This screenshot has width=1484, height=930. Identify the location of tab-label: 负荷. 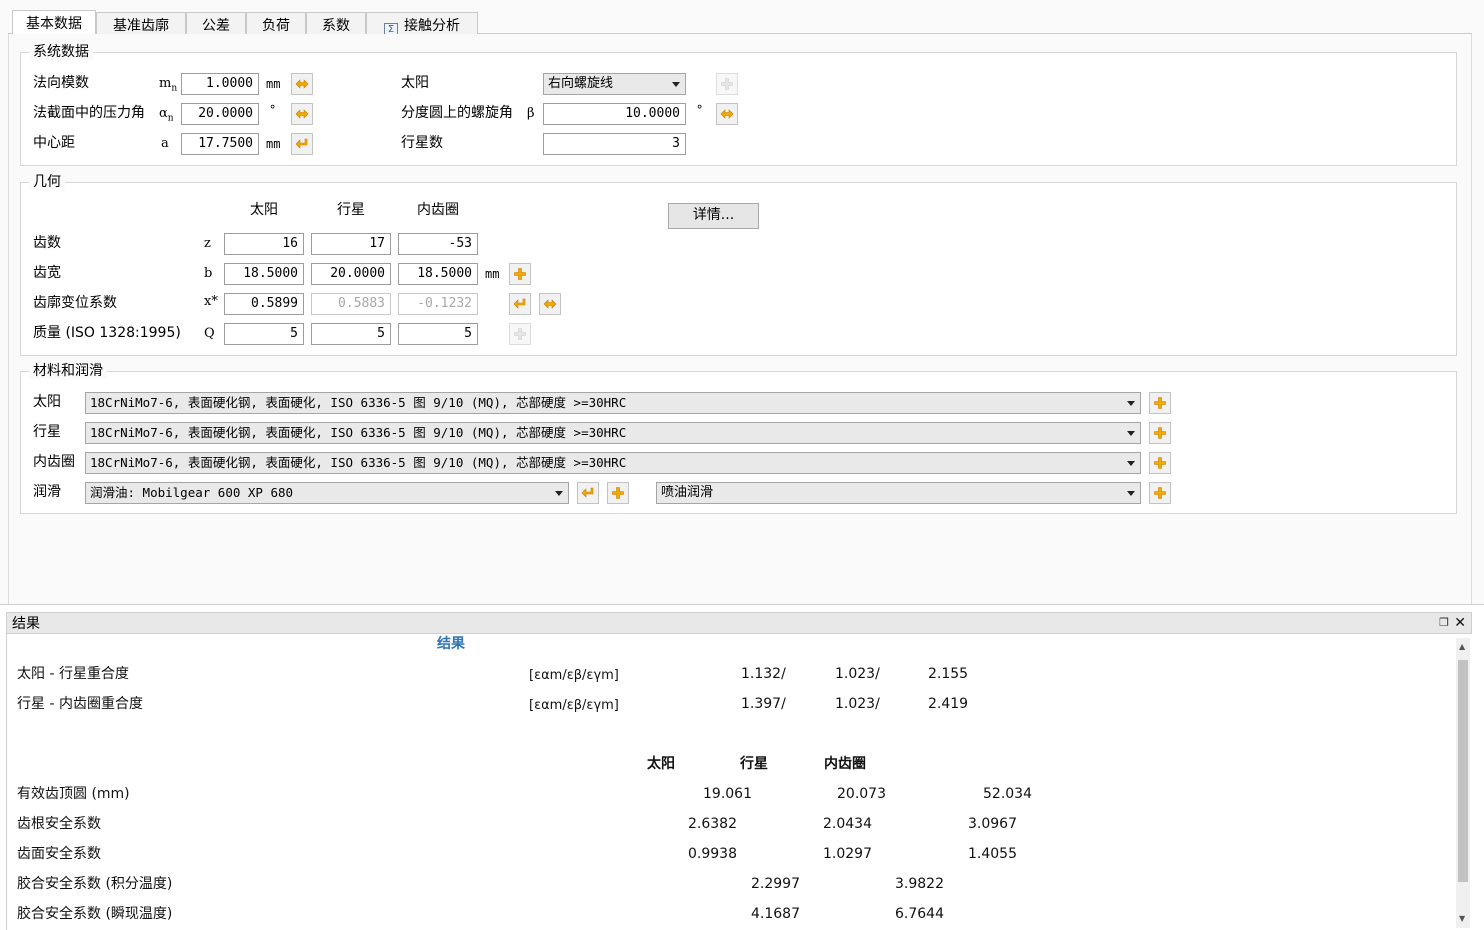
(276, 26).